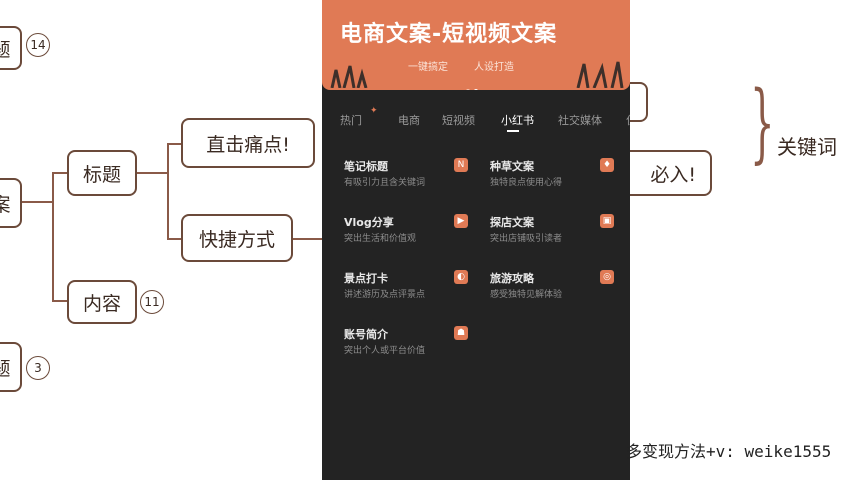  I want to click on card-desc: 有吸引力且含关键词, so click(385, 183).